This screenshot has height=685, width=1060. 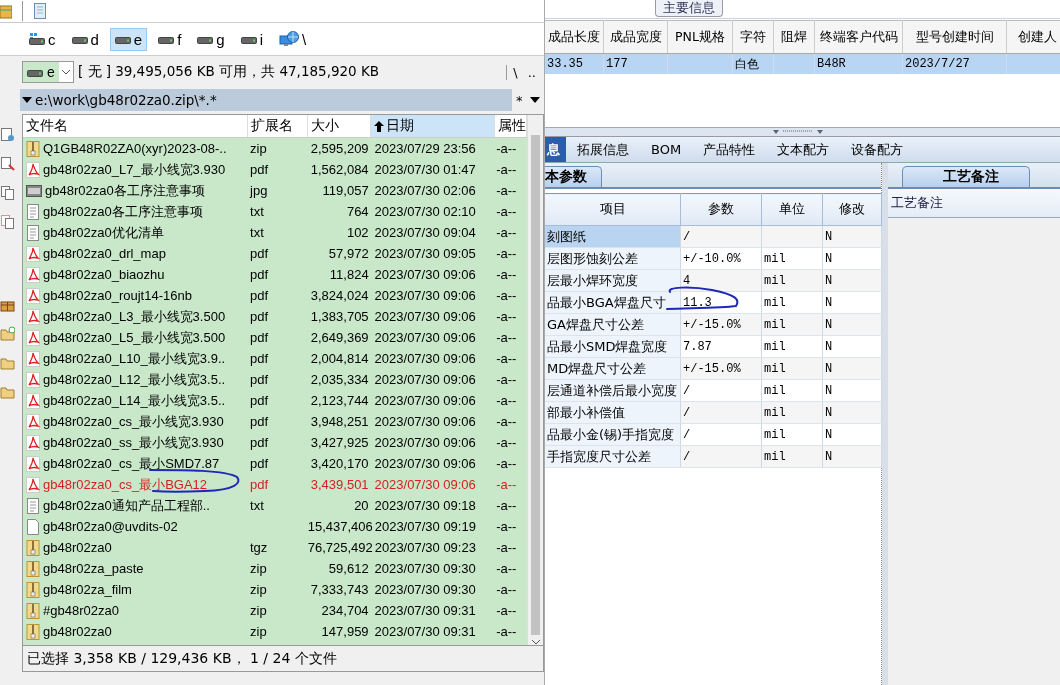 What do you see at coordinates (792, 209) in the screenshot?
I see `column-header: 单位` at bounding box center [792, 209].